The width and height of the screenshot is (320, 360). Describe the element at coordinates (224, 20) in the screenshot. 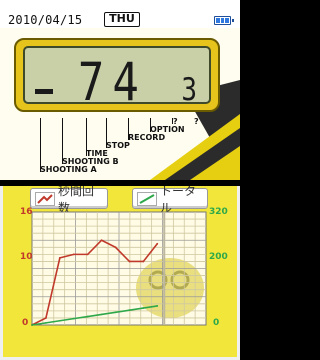

I see `battery-icon` at that location.